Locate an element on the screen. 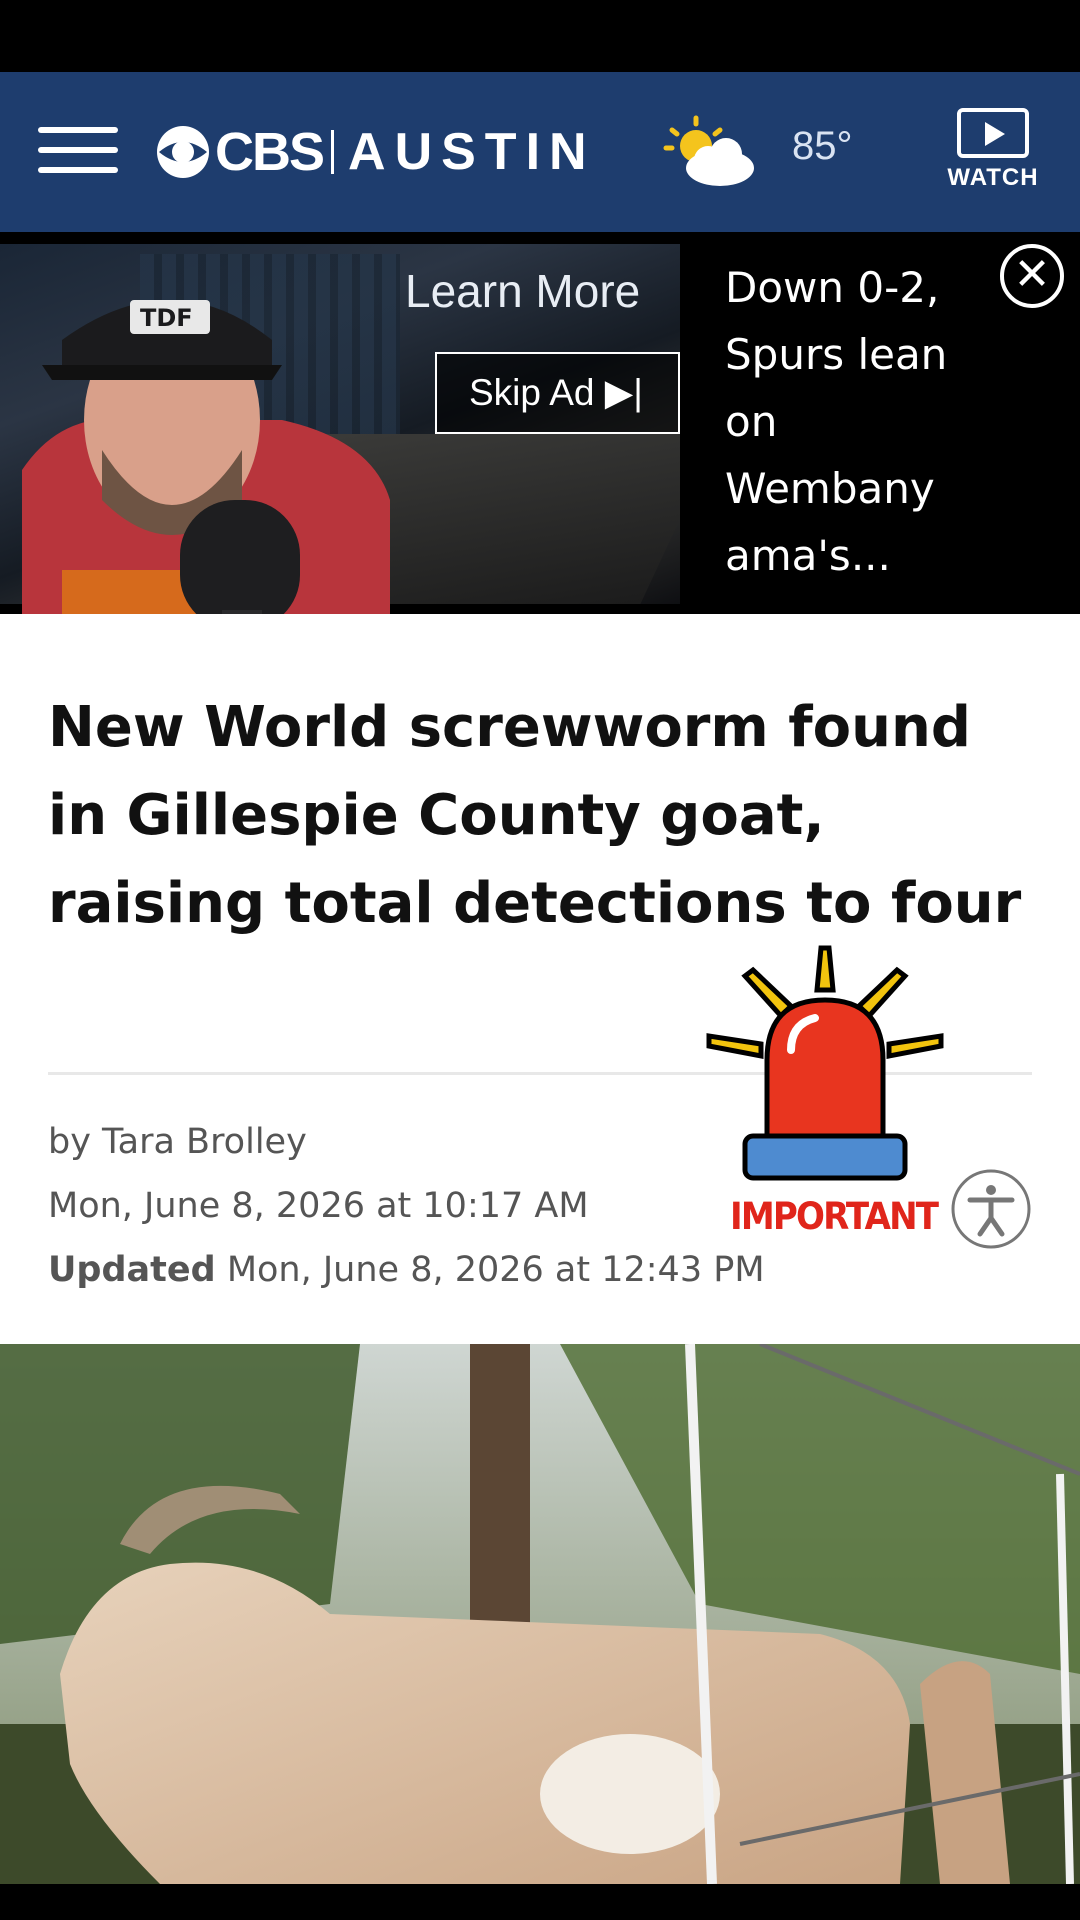  site-logo: CBS AUSTIN is located at coordinates (375, 152).